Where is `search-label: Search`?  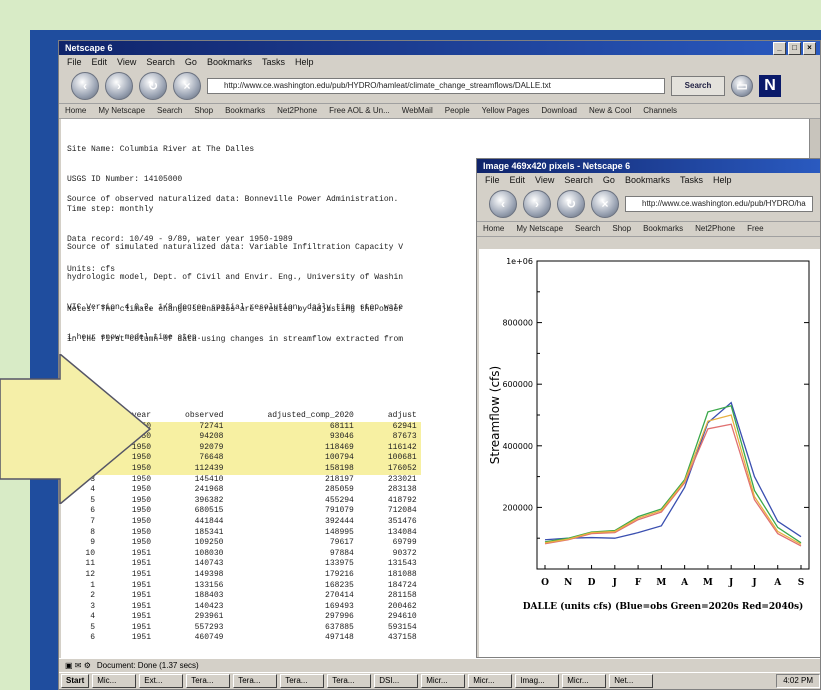
search-label: Search is located at coordinates (698, 85).